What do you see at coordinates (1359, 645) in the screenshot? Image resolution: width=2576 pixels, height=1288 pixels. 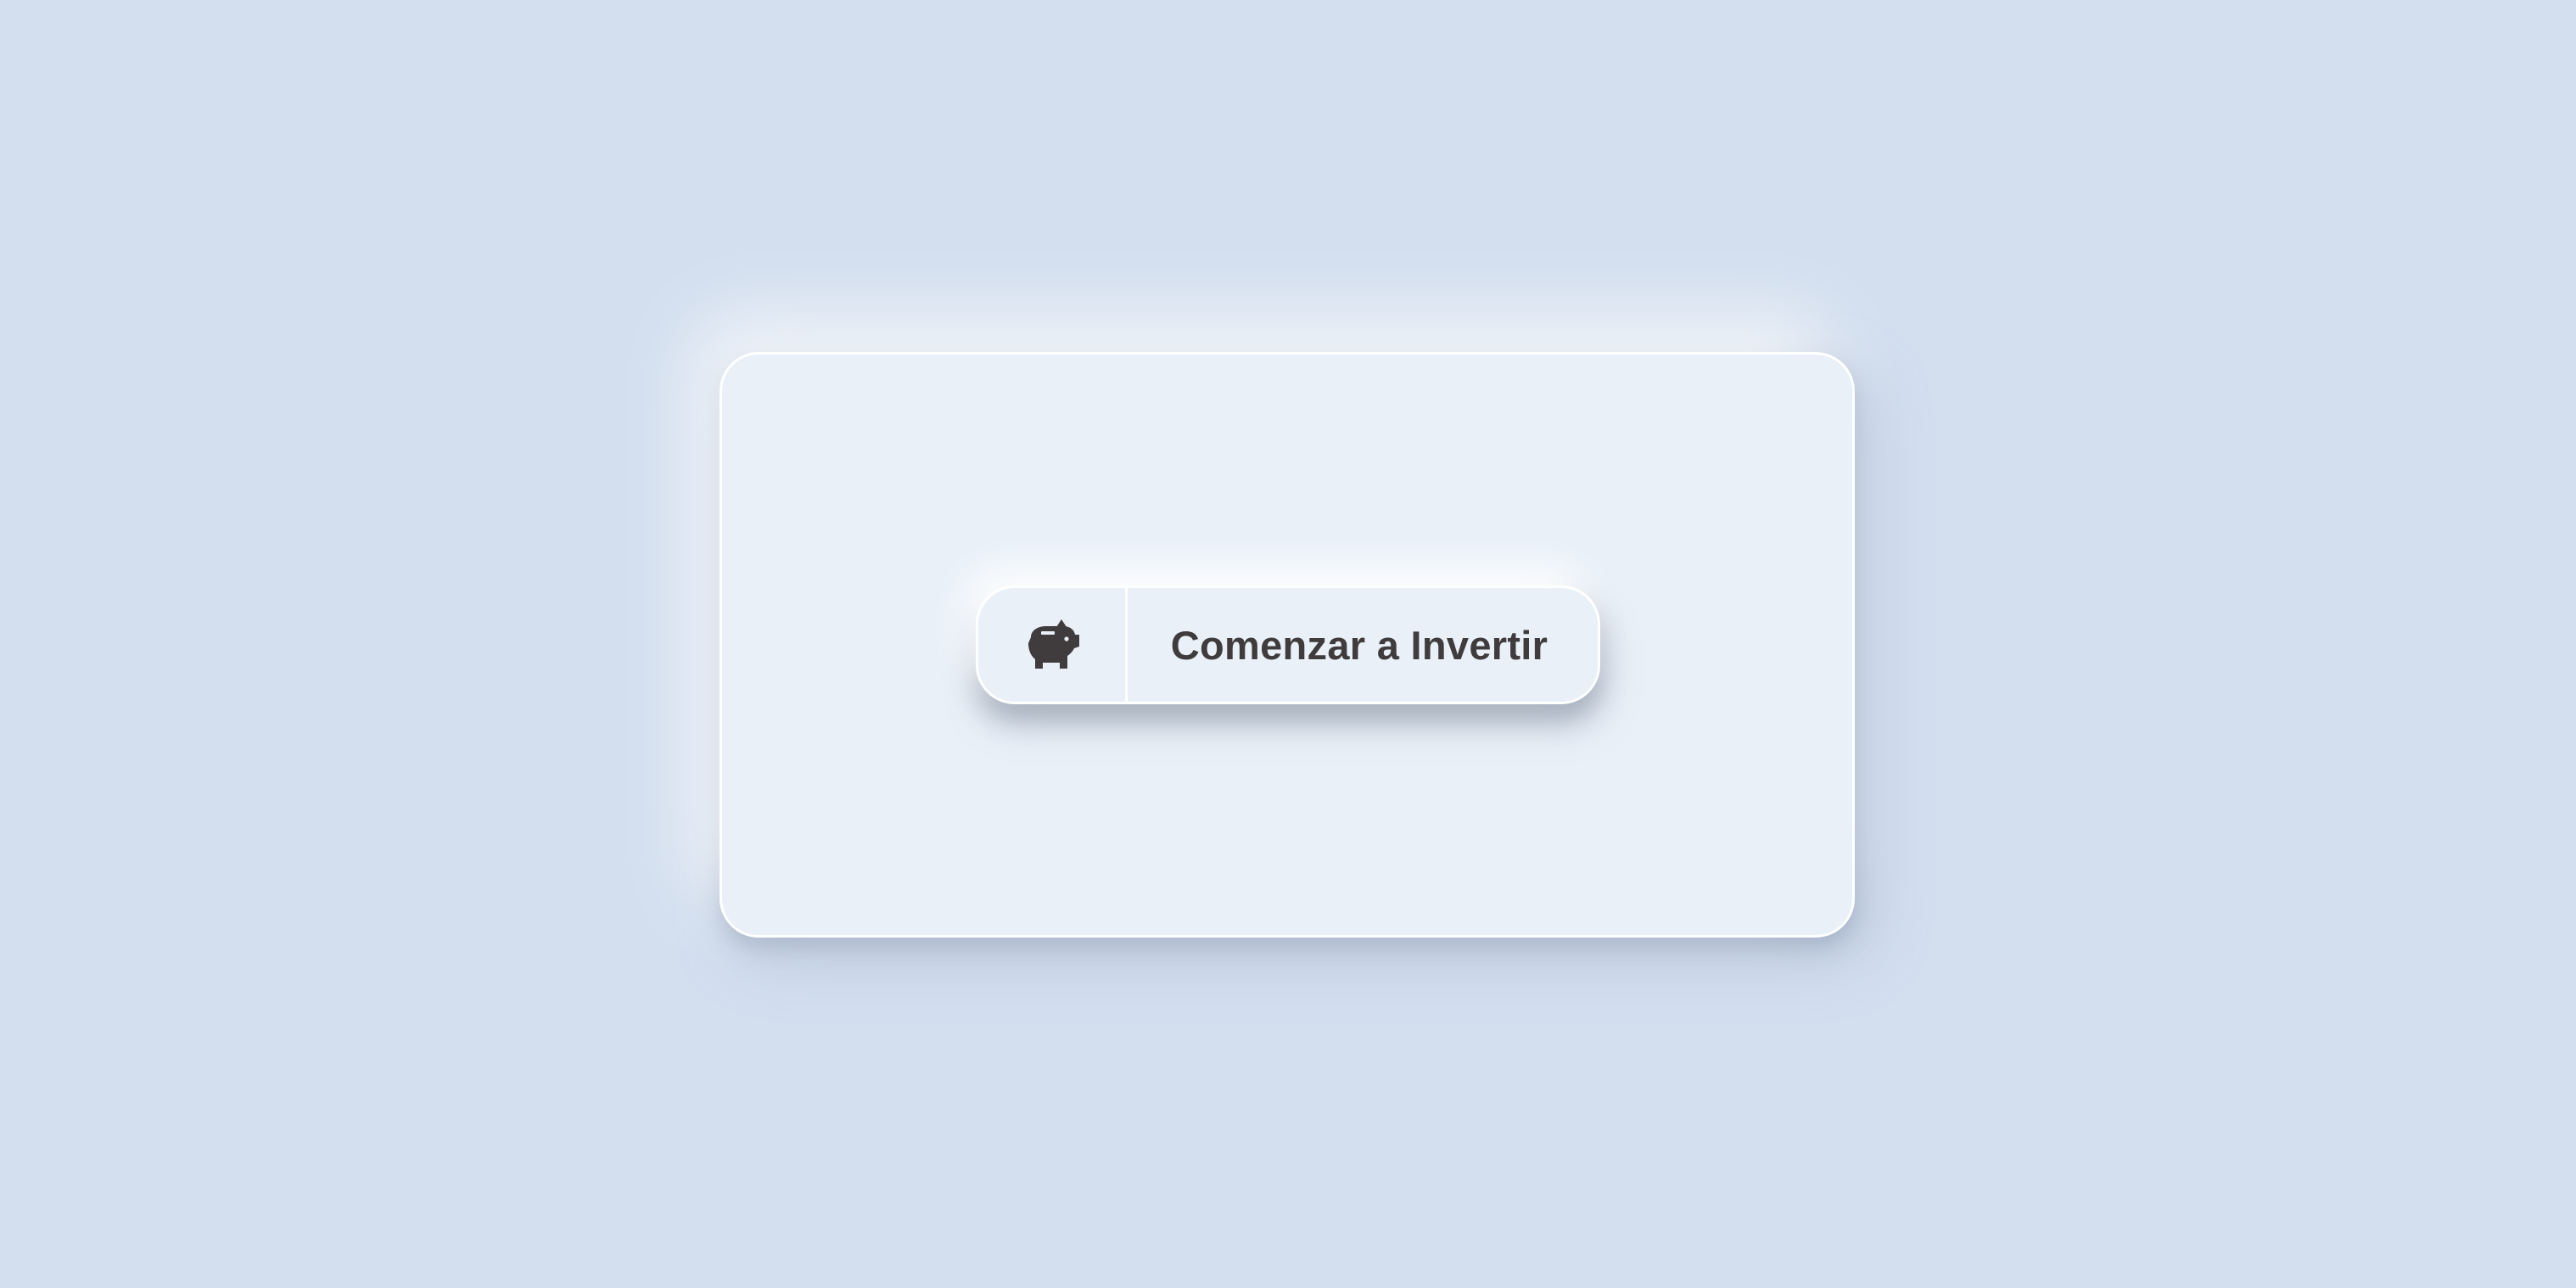 I see `button-label: Comenzar a Invertir` at bounding box center [1359, 645].